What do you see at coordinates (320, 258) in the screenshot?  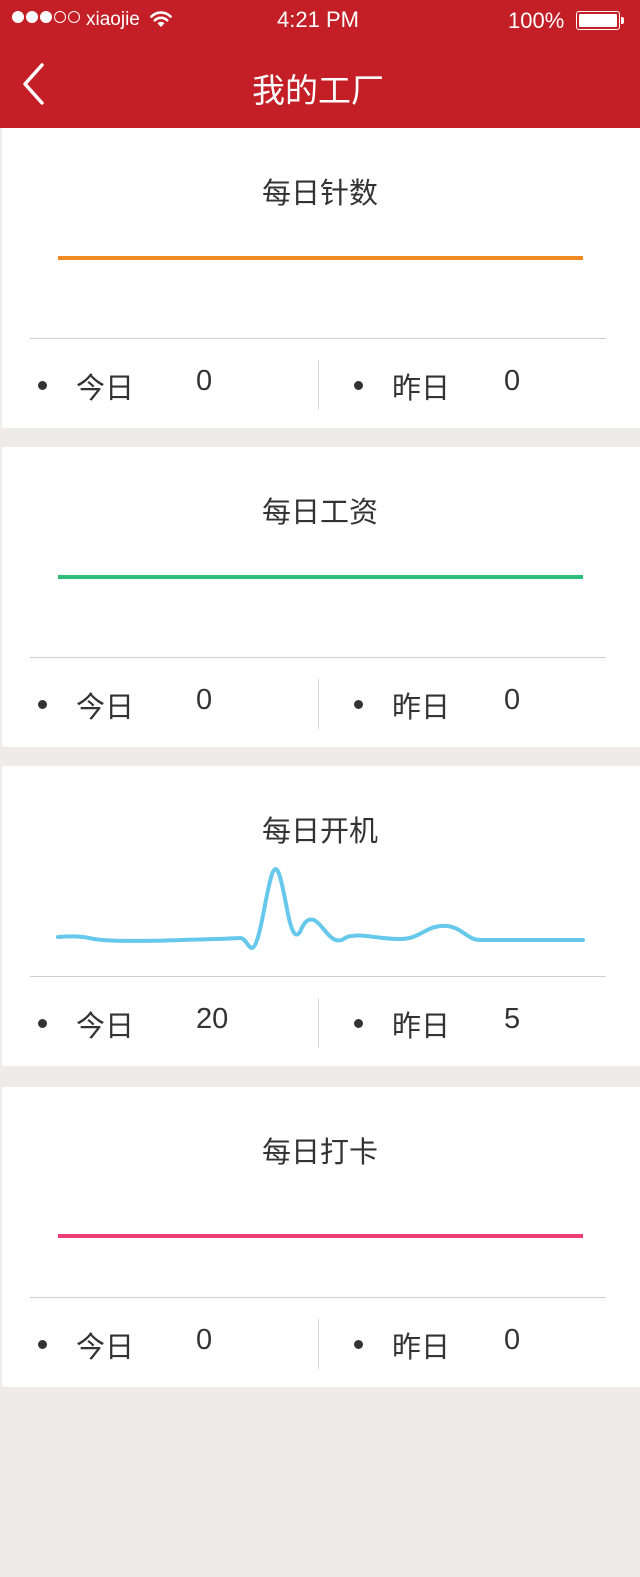 I see `daily-stitches-chart` at bounding box center [320, 258].